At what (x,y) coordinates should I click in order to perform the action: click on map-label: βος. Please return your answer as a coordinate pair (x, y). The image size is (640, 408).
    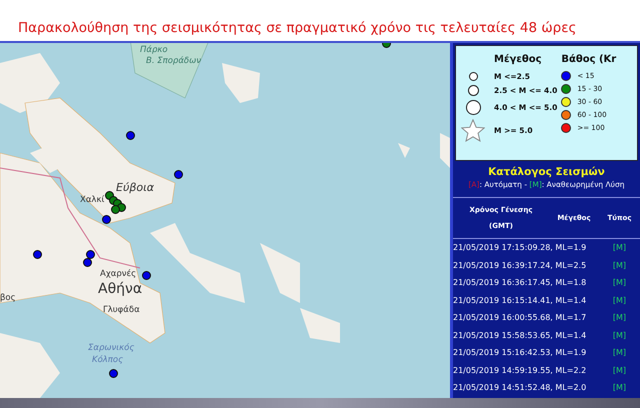
    Looking at the image, I should click on (8, 298).